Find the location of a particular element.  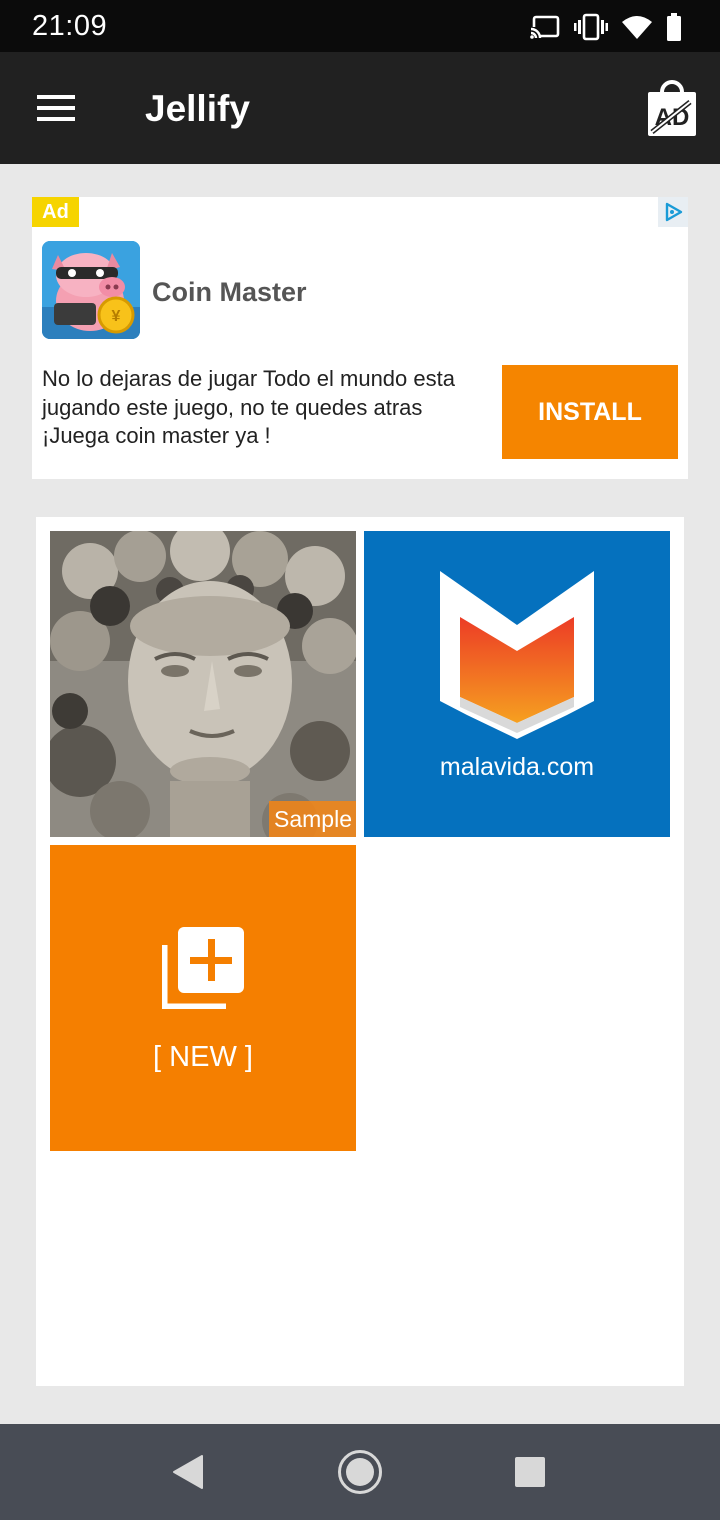

remove-ads-icon: AD is located at coordinates (672, 109).